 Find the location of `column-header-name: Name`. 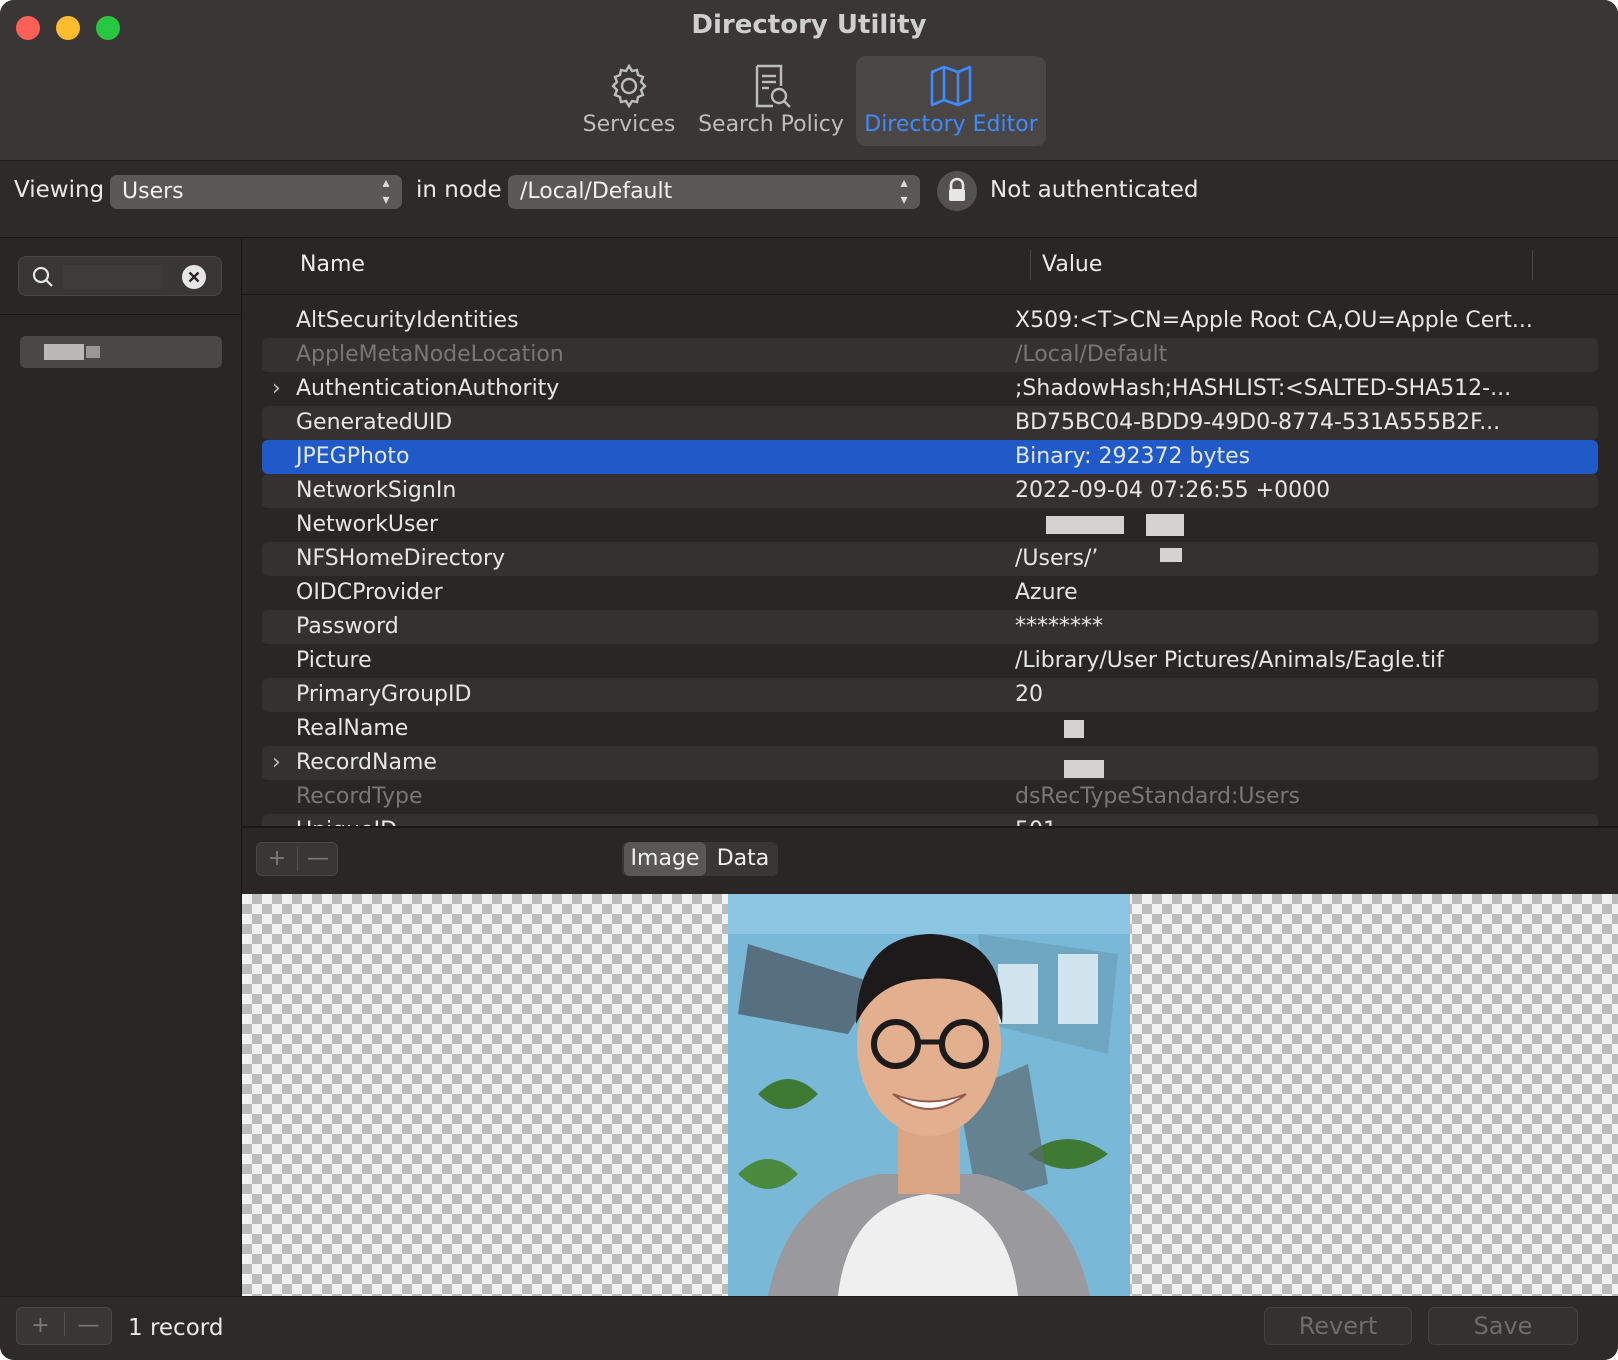

column-header-name: Name is located at coordinates (332, 264).